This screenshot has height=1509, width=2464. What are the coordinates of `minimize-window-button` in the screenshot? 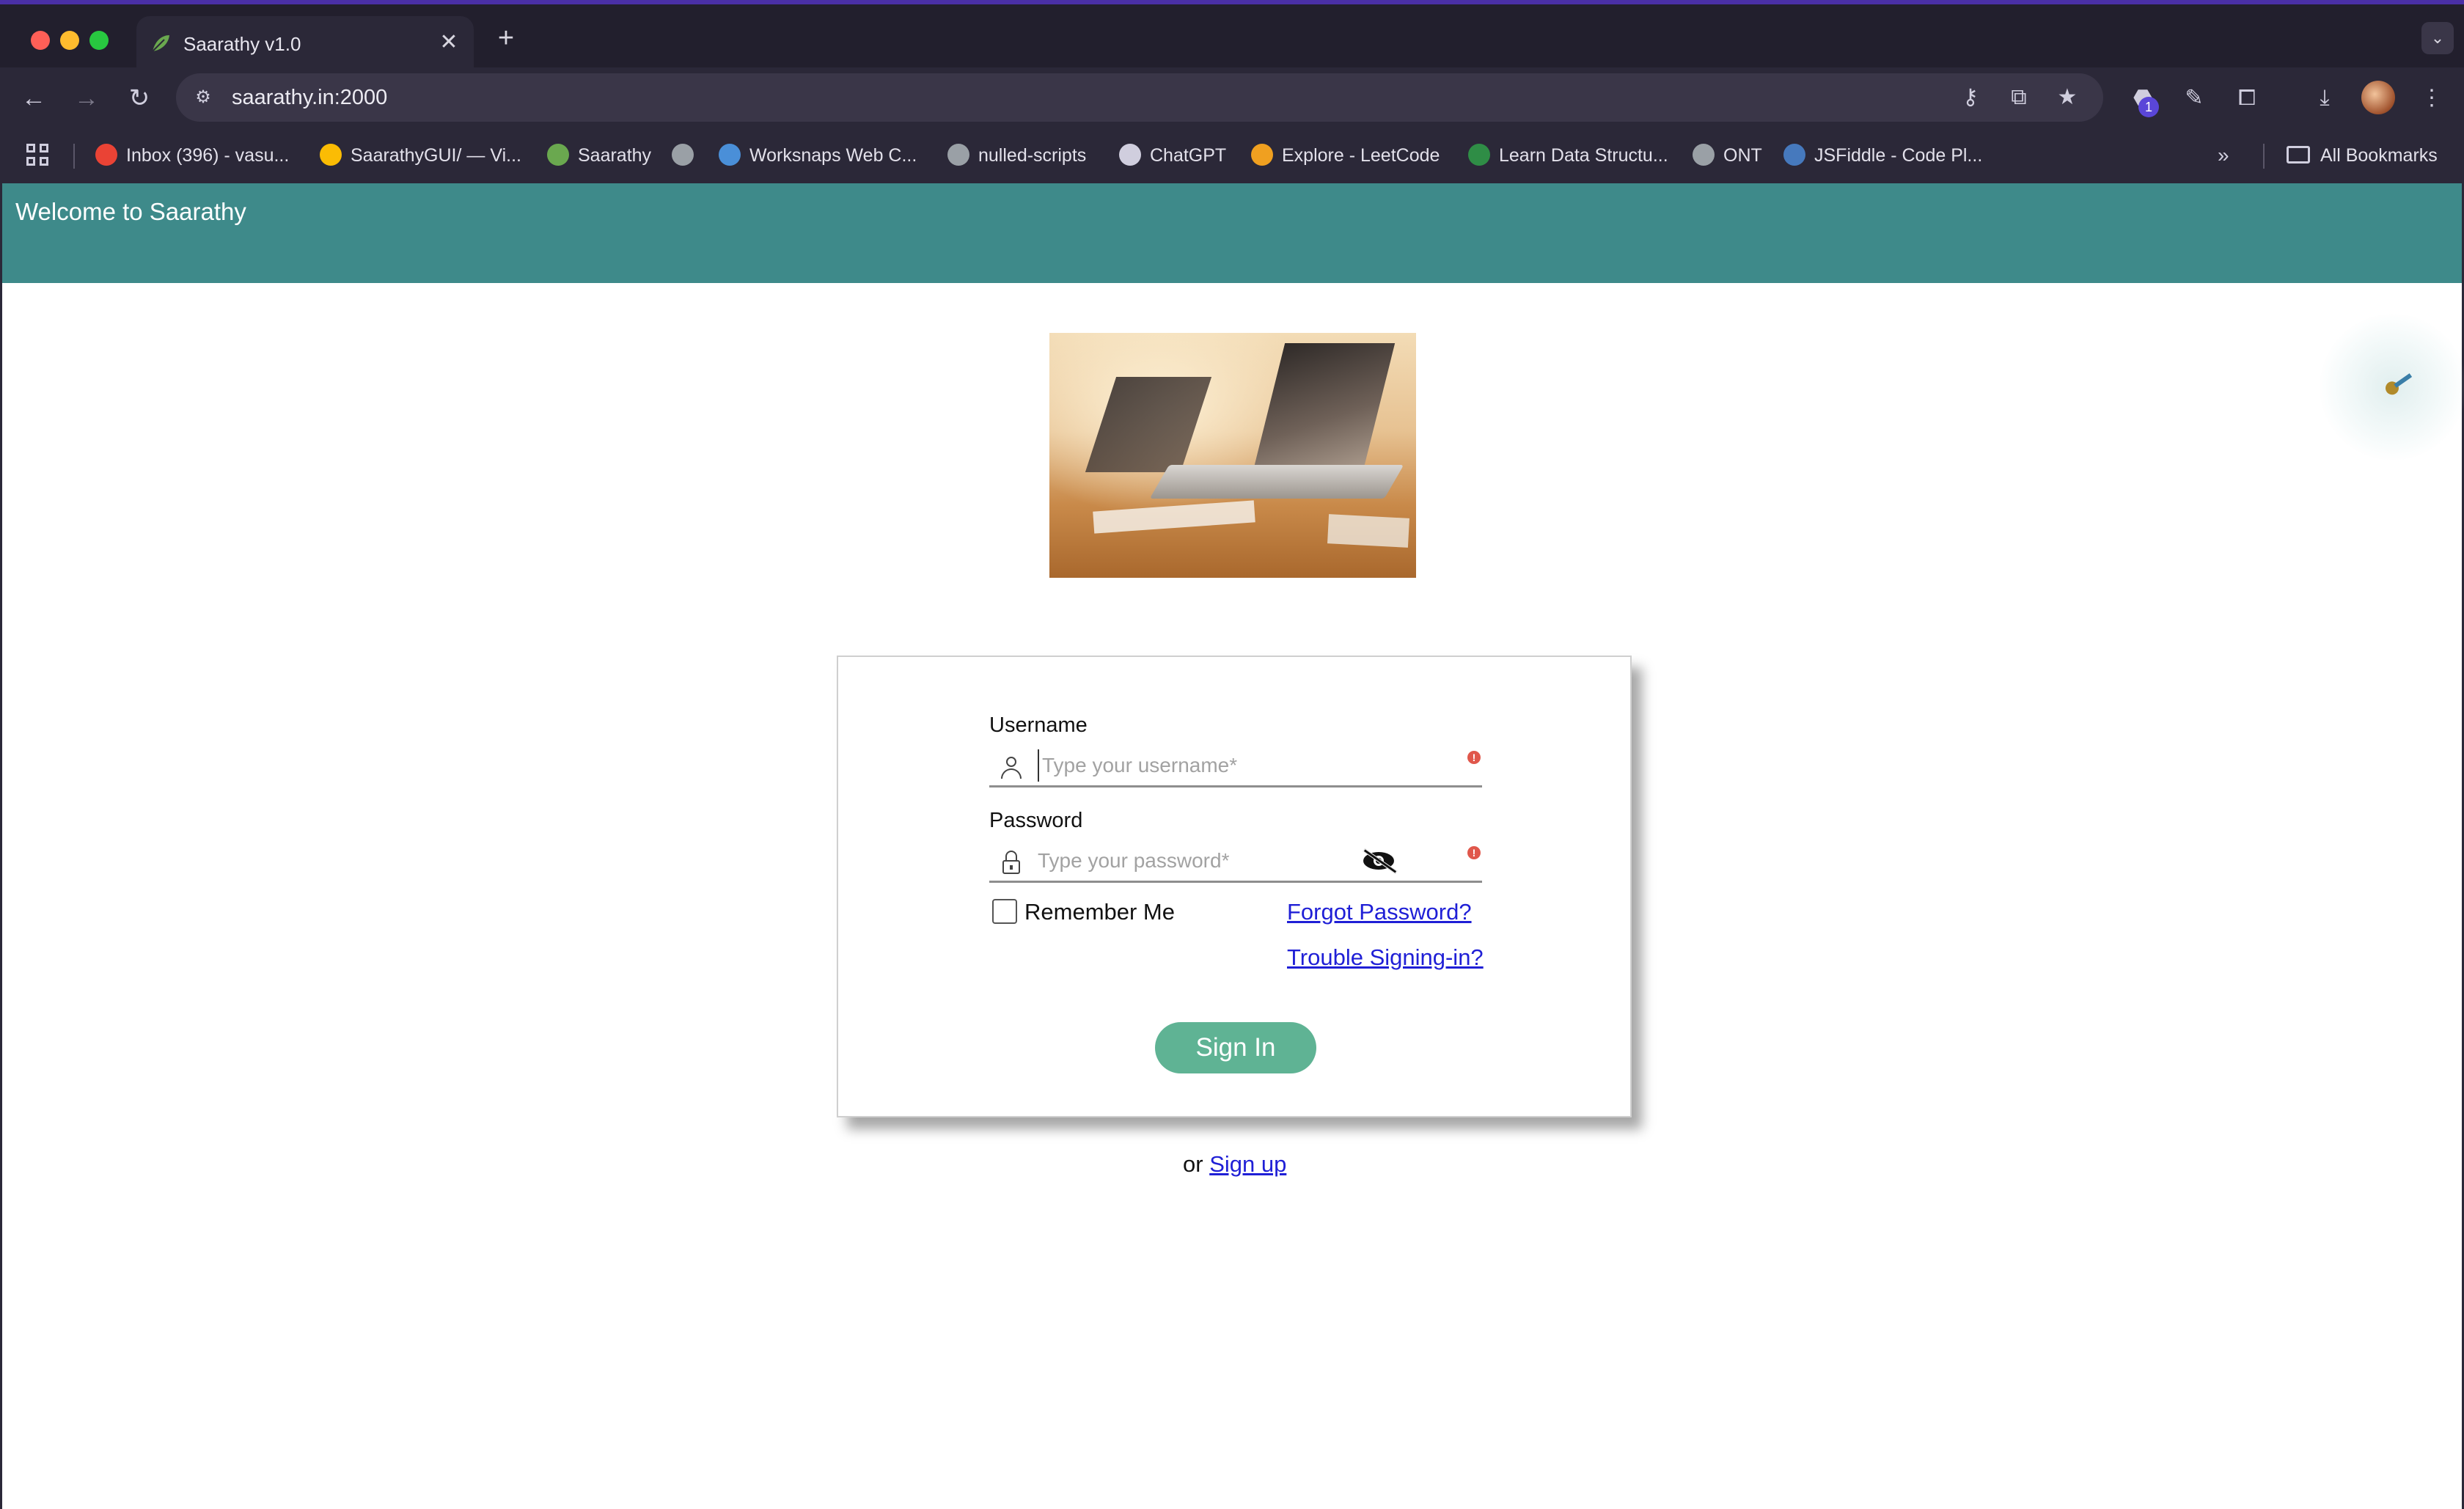 It's located at (69, 40).